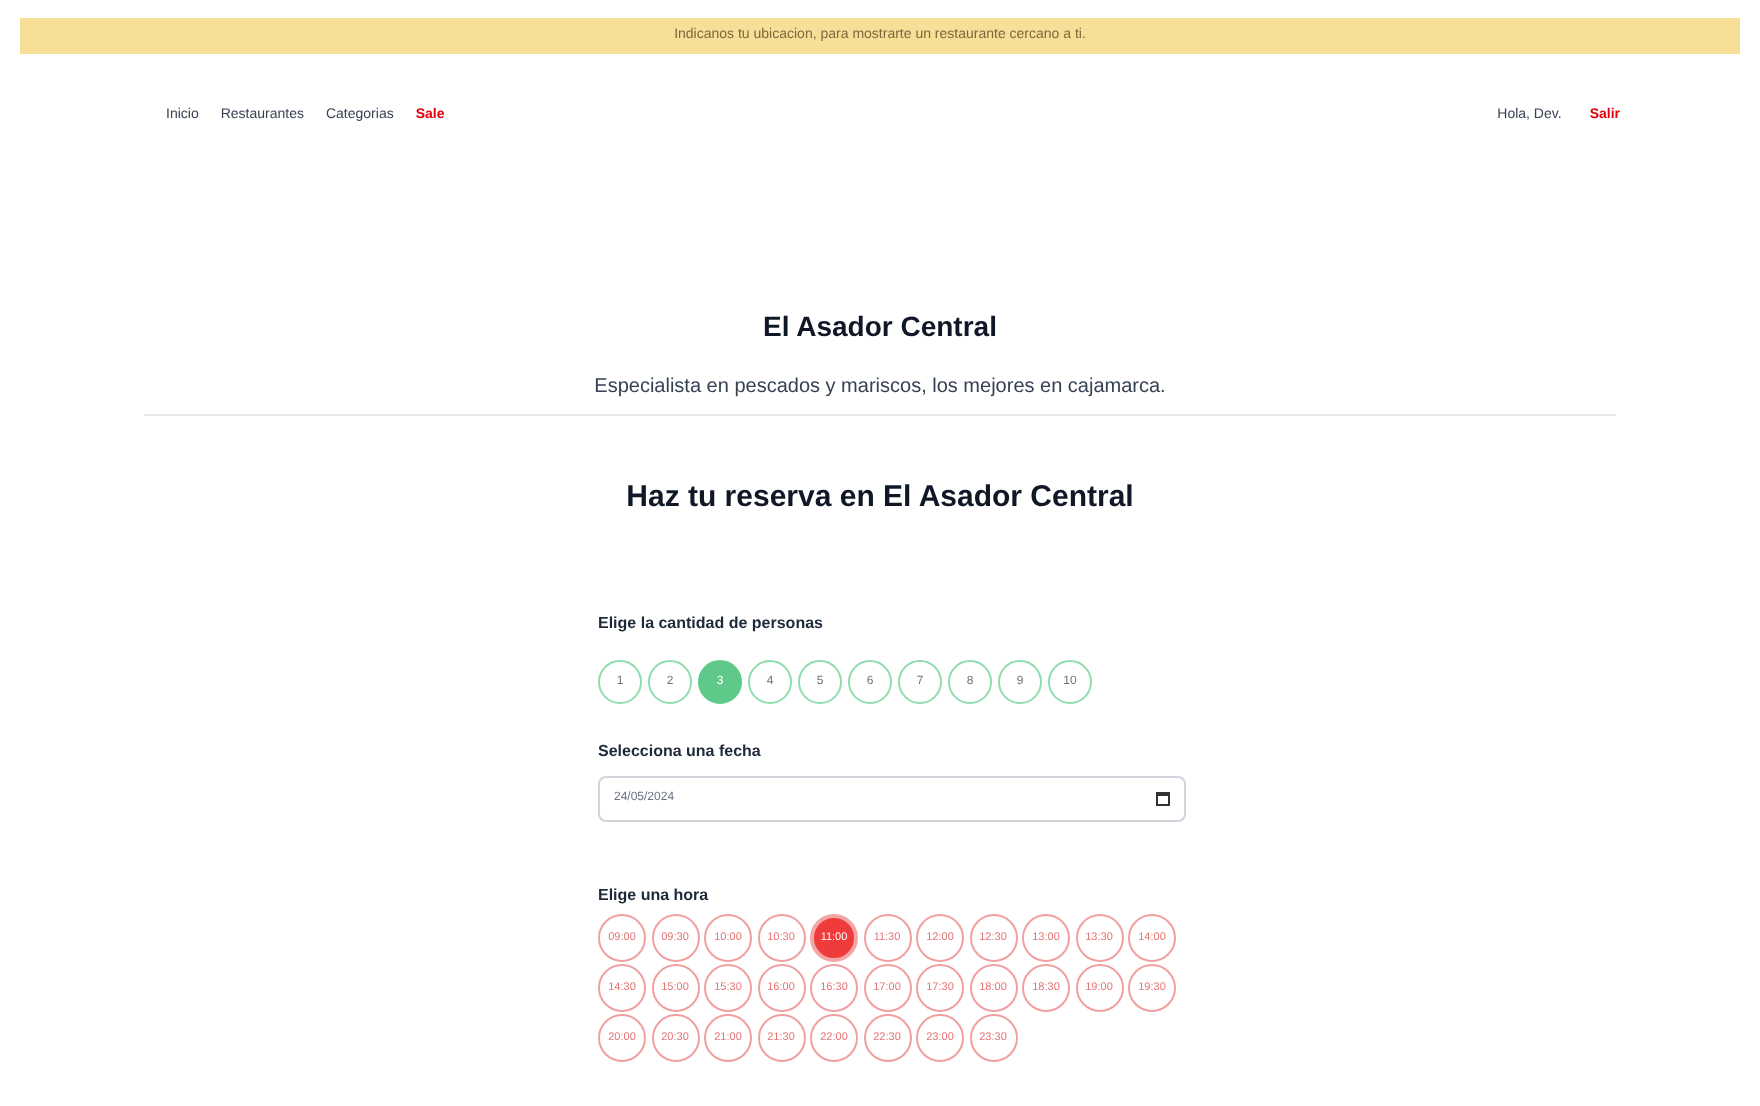 This screenshot has width=1760, height=1106. Describe the element at coordinates (880, 326) in the screenshot. I see `restaurant-name: El Asador Central` at that location.